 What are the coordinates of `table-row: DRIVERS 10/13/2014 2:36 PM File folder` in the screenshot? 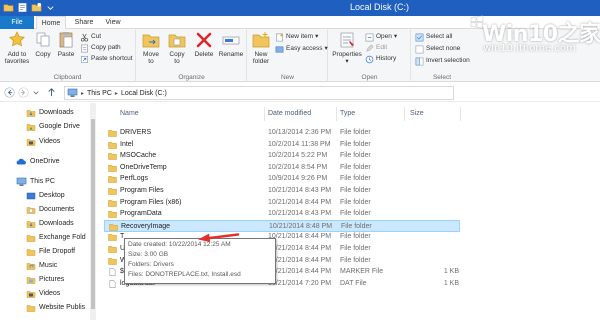 It's located at (282, 133).